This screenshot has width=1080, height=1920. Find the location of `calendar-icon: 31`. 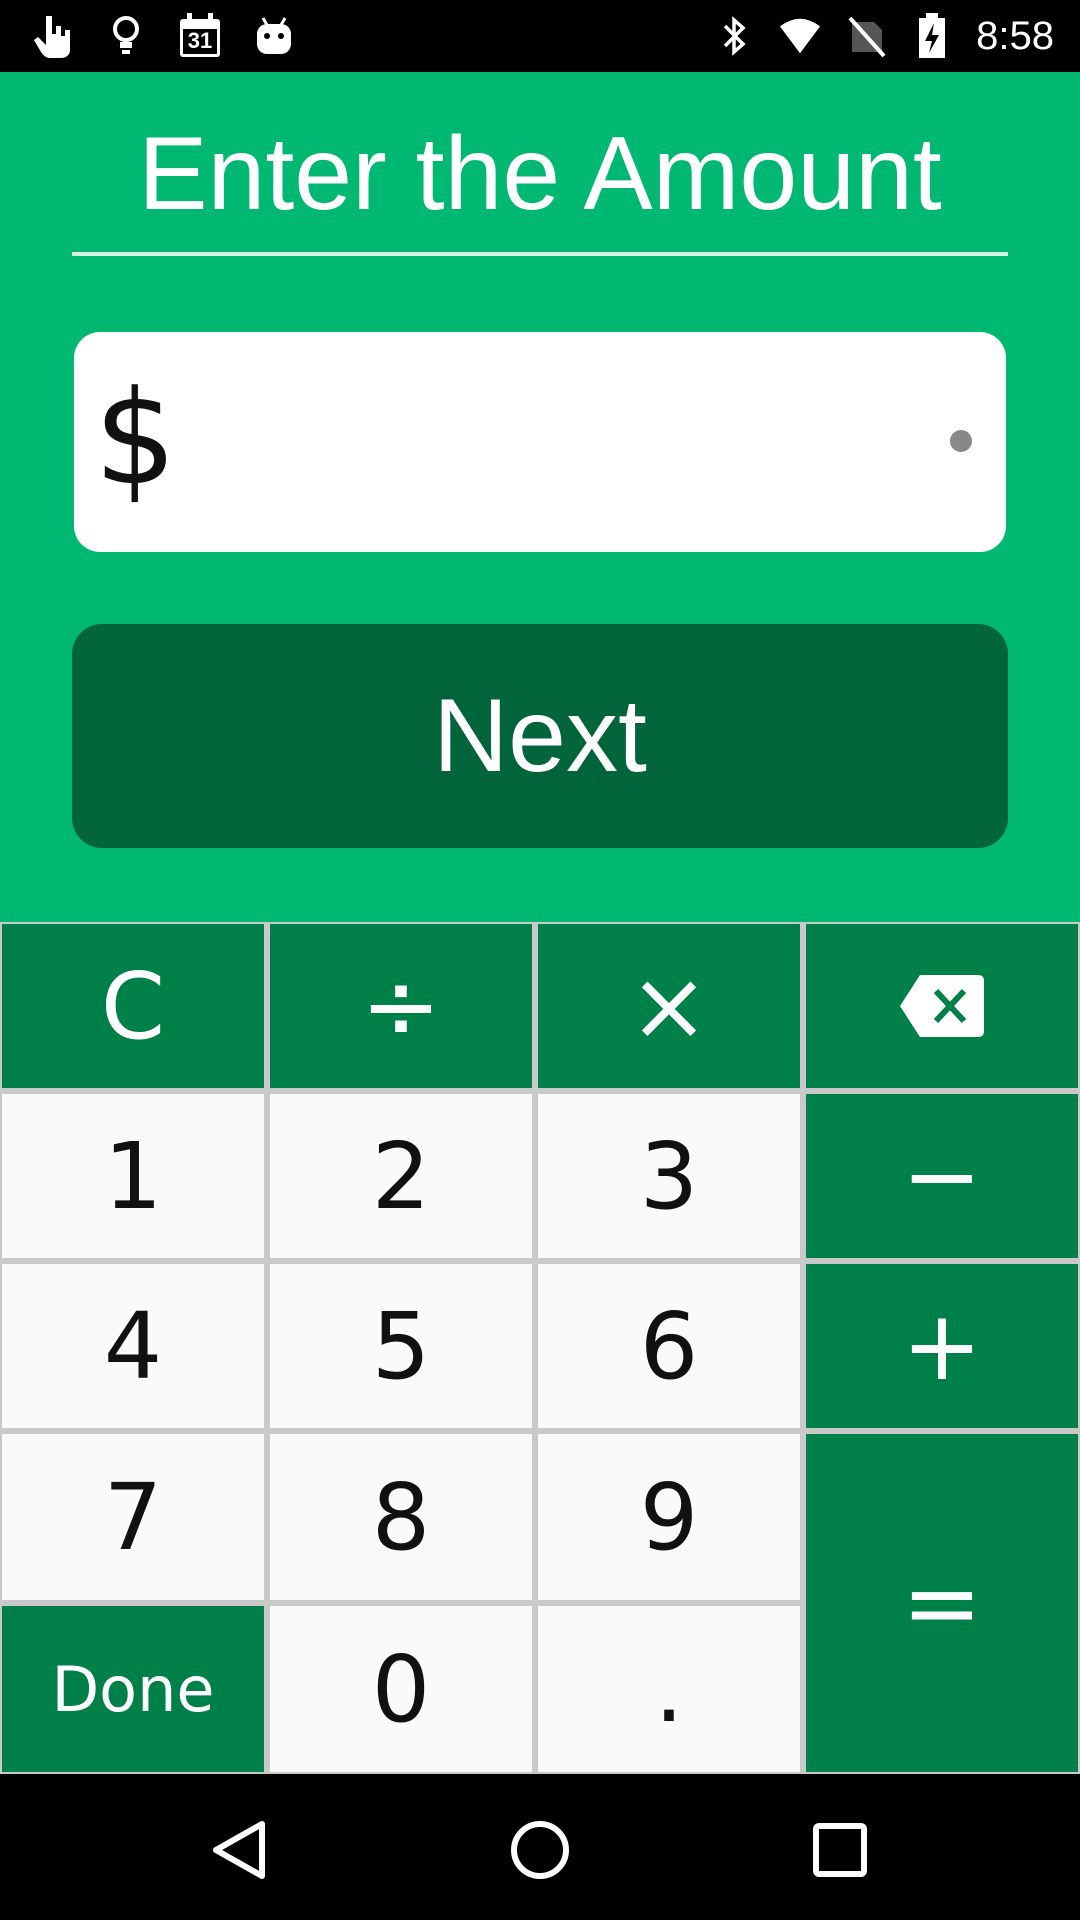

calendar-icon: 31 is located at coordinates (200, 36).